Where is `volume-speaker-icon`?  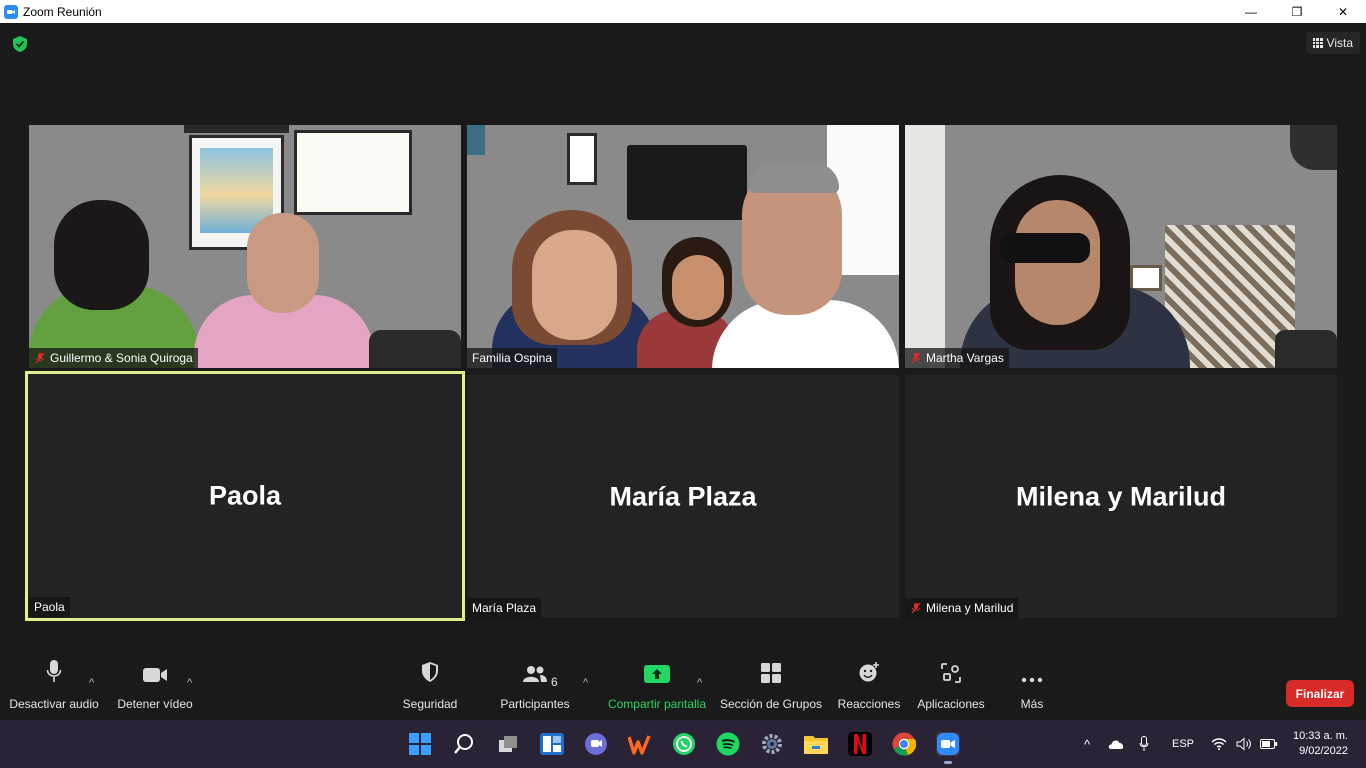 volume-speaker-icon is located at coordinates (1244, 744).